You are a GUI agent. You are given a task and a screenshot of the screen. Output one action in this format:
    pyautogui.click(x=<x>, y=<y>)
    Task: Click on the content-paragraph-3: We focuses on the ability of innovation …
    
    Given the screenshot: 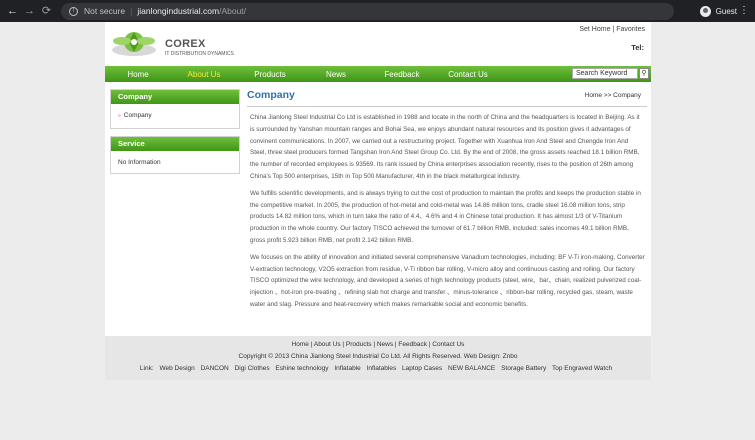 What is the action you would take?
    pyautogui.click(x=447, y=280)
    